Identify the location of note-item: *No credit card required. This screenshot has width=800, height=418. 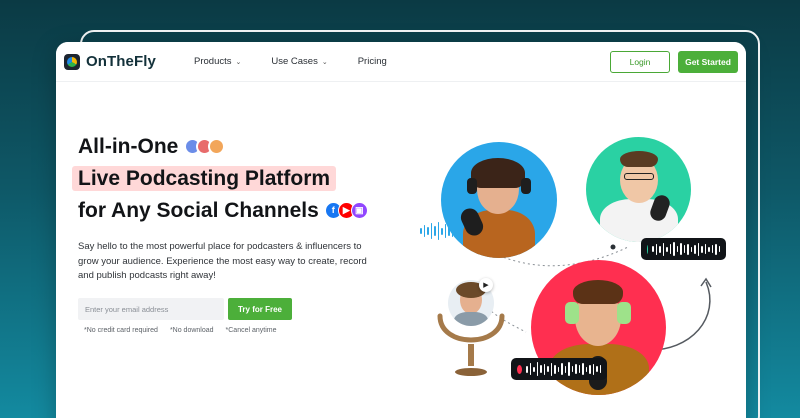
(121, 331).